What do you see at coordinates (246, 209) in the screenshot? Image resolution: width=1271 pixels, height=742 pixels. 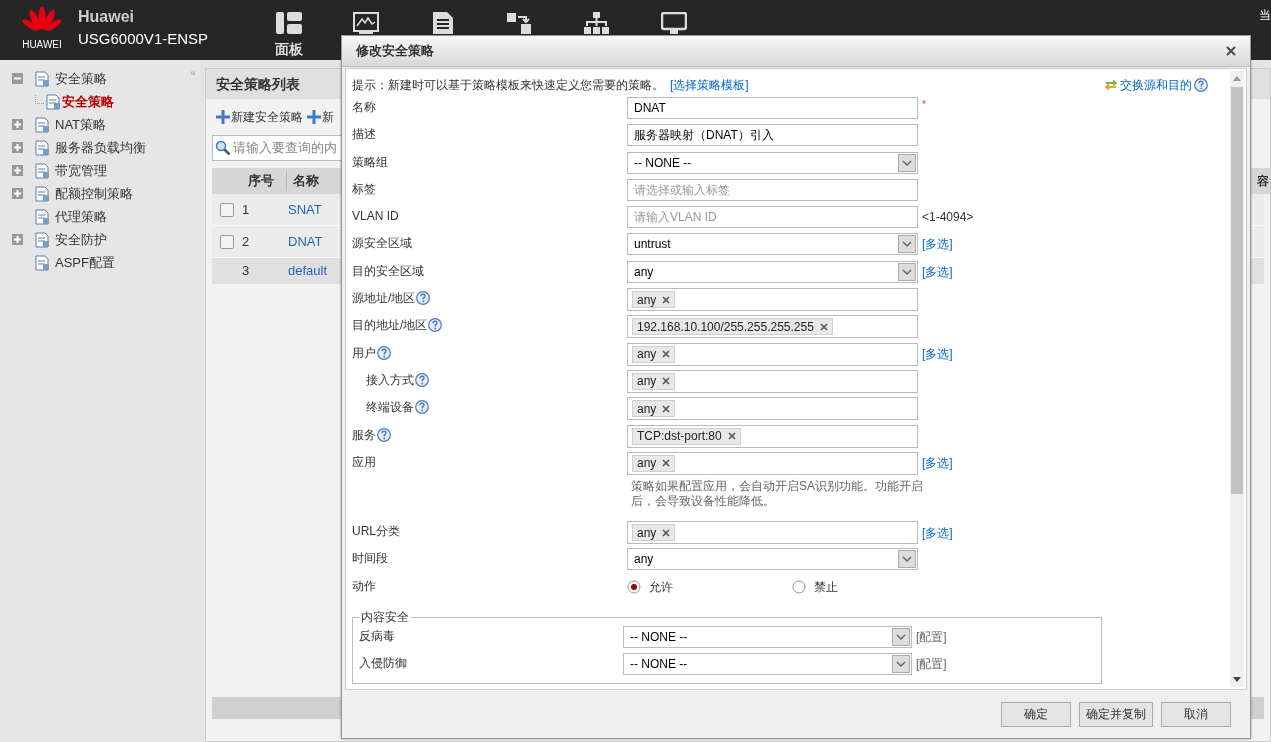 I see `table-cell-text: 1` at bounding box center [246, 209].